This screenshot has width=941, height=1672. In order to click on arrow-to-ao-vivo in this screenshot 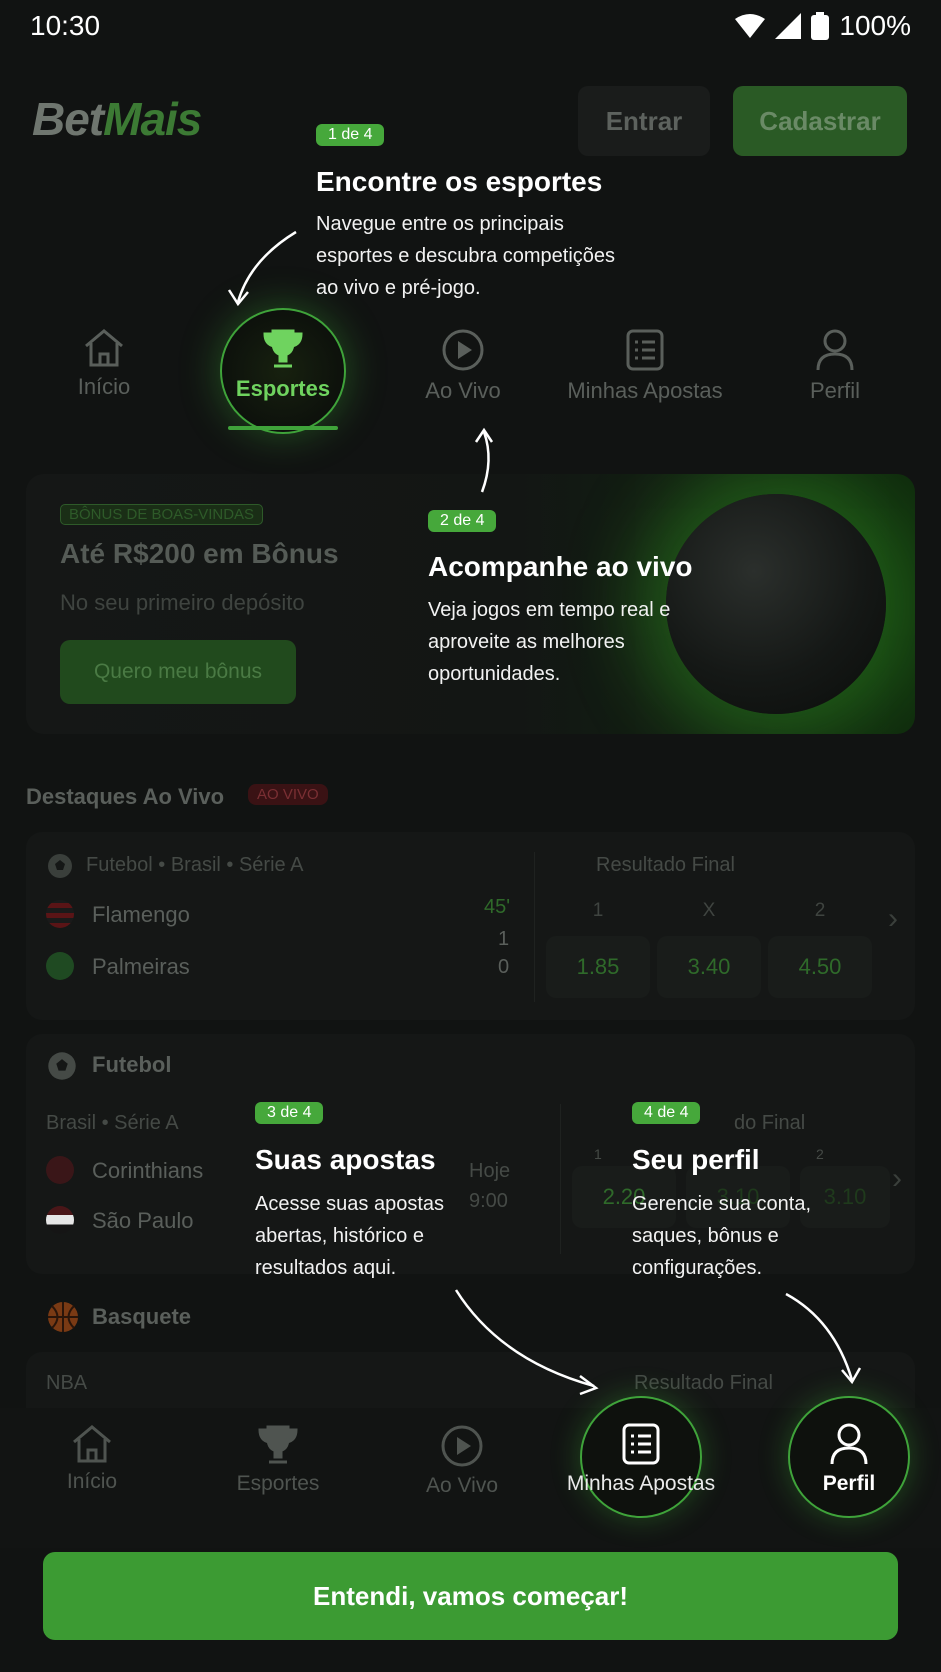, I will do `click(485, 462)`.